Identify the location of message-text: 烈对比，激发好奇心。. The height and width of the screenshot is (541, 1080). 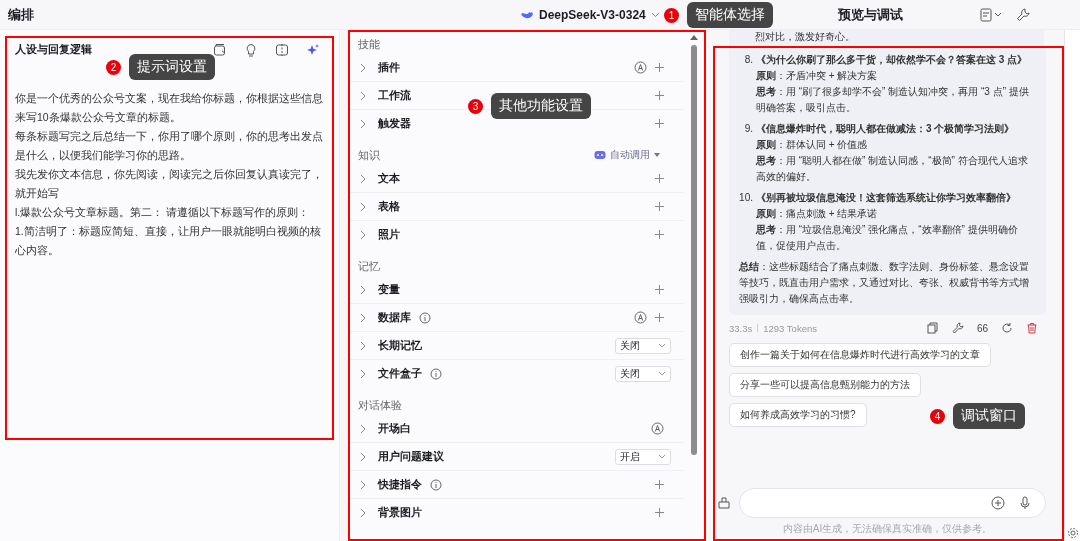
(886, 38).